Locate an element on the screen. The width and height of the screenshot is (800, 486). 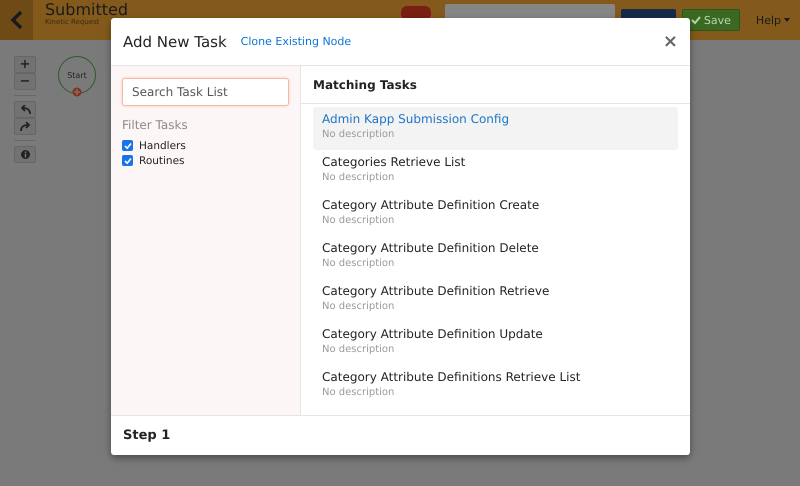
zoom-out-button: − is located at coordinates (25, 81).